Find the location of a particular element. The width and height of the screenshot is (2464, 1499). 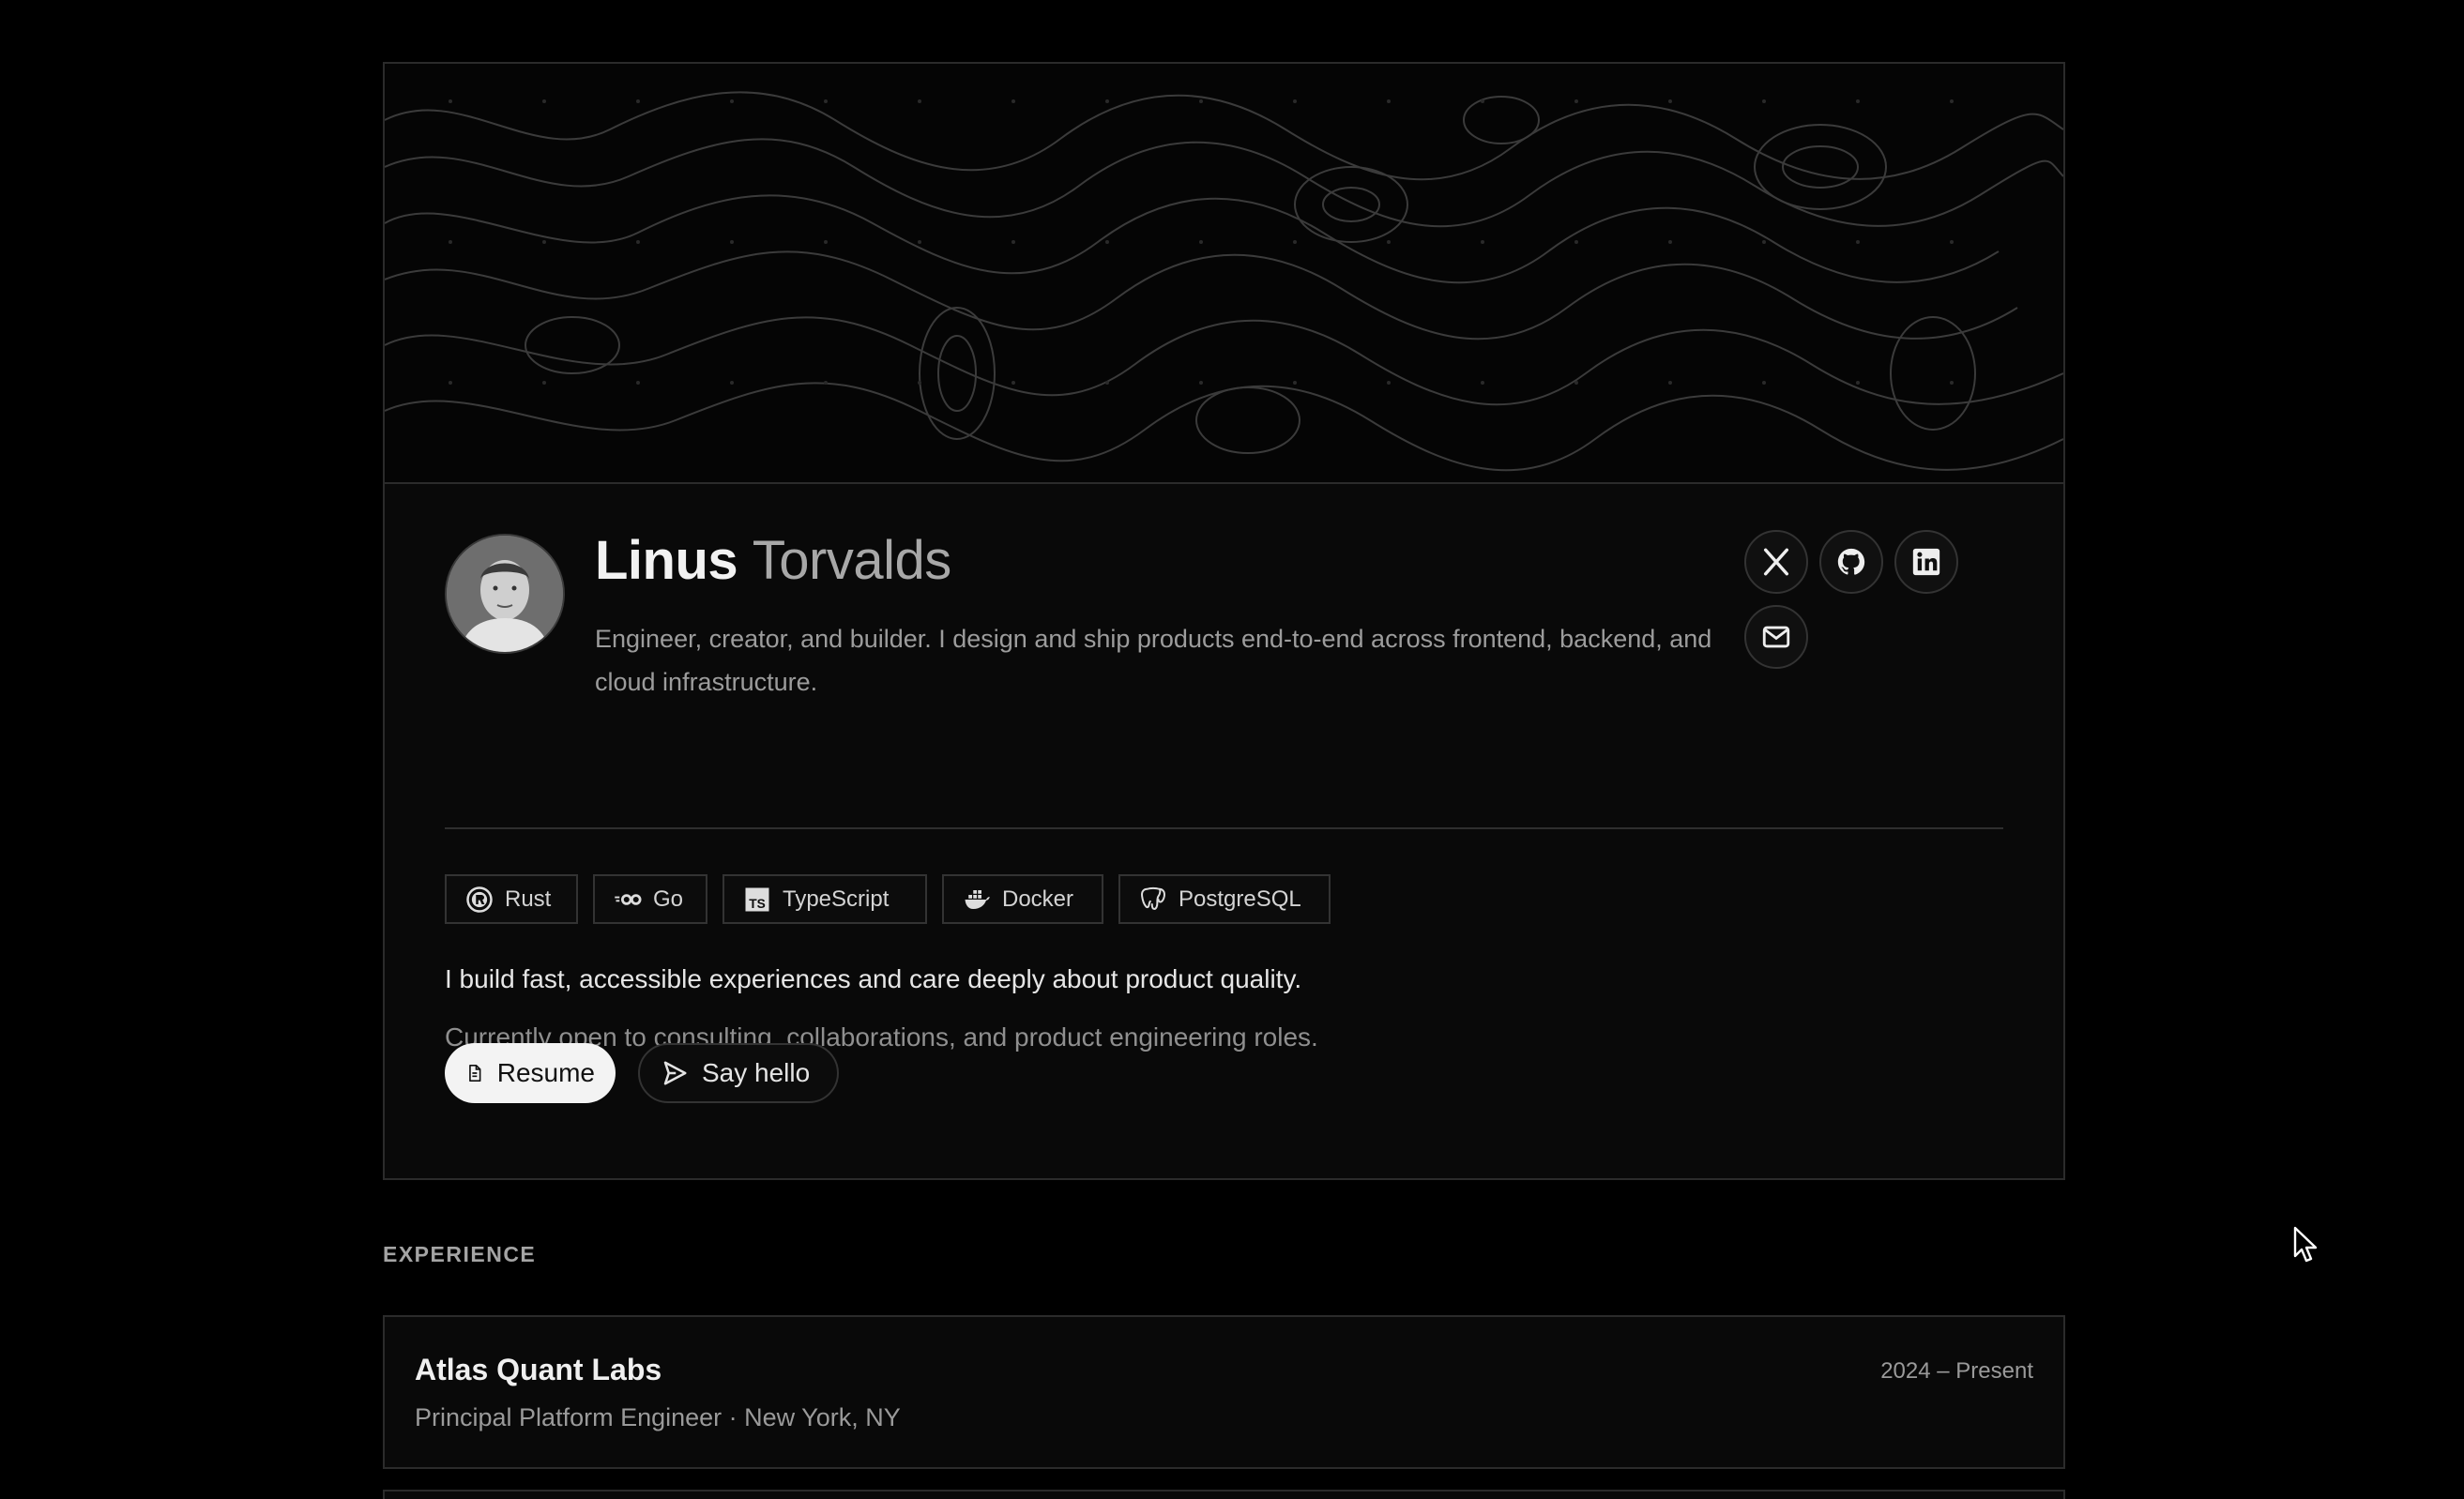

tag-docker: Docker is located at coordinates (1023, 899).